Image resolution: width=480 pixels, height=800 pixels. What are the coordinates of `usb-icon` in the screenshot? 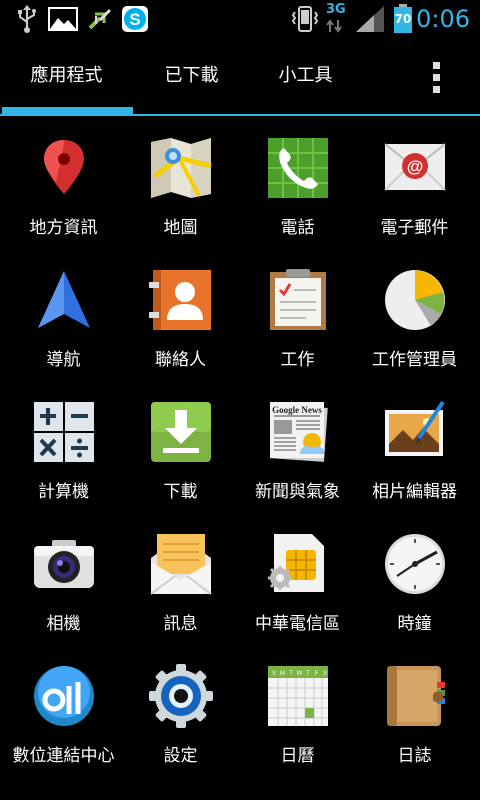 It's located at (27, 19).